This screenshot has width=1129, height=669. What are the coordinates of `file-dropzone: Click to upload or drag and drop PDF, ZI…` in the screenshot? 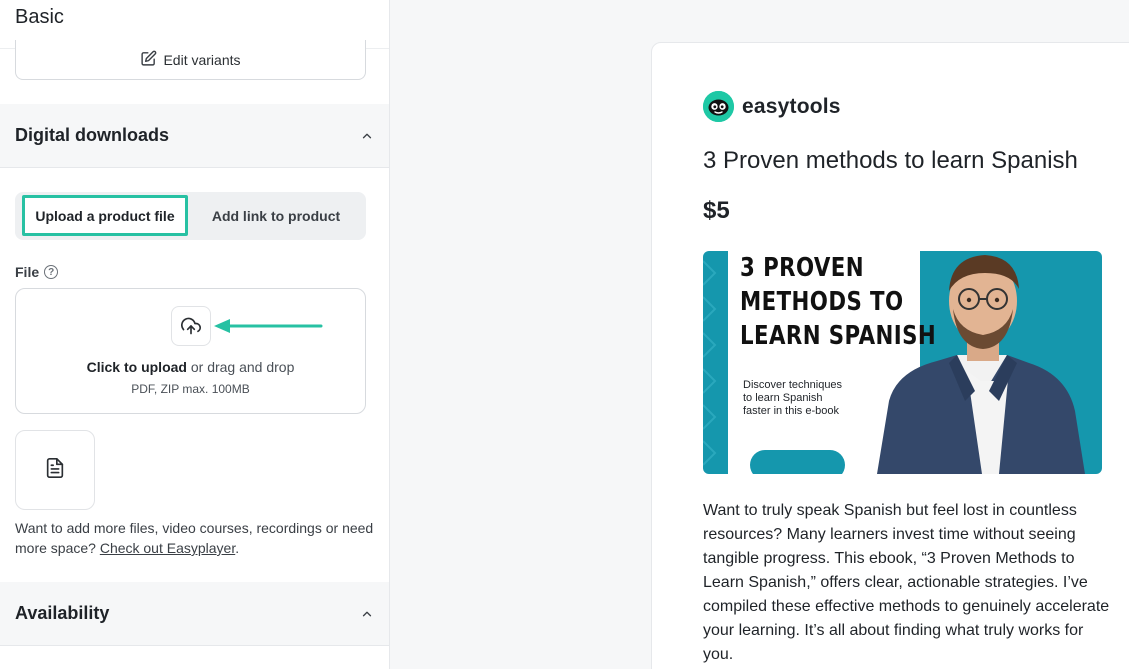 It's located at (190, 351).